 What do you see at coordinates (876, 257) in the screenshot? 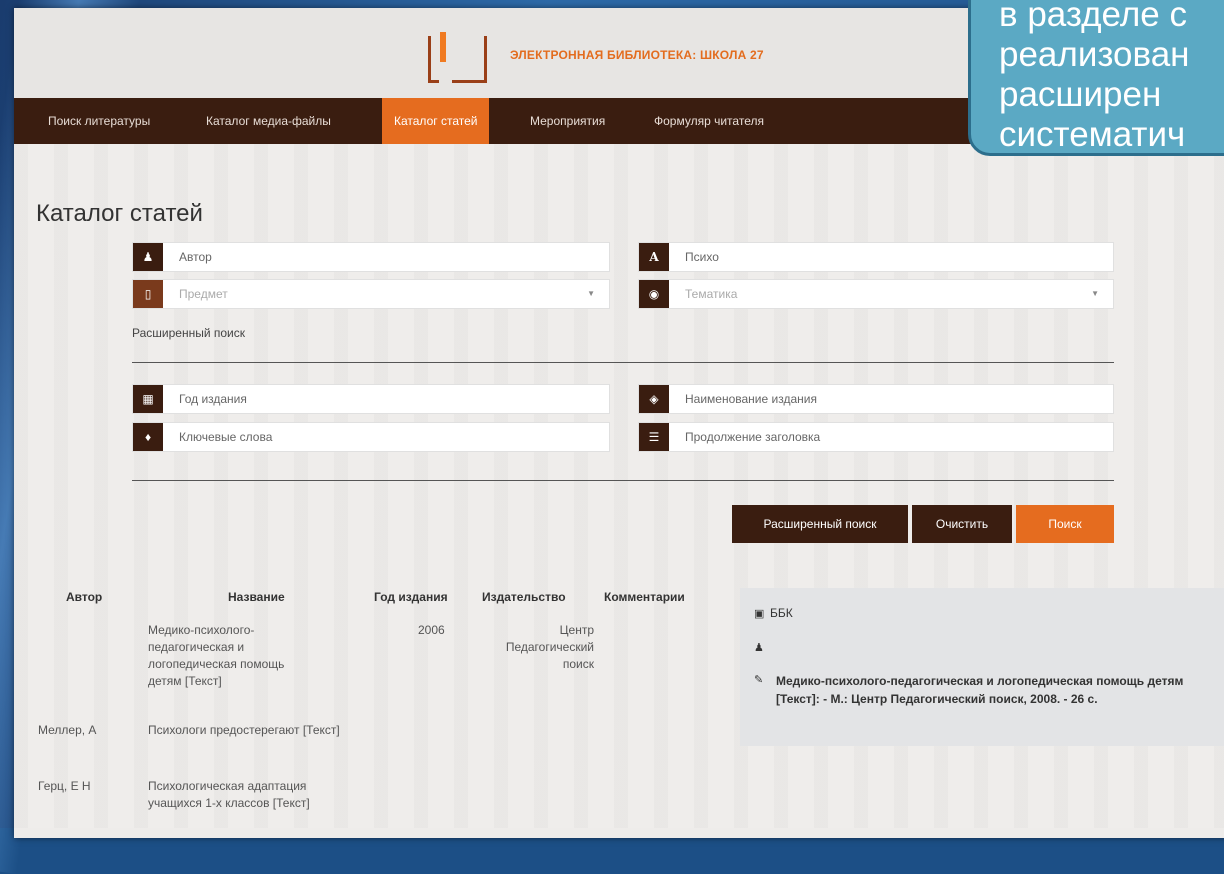
I see `title-field: A Психо` at bounding box center [876, 257].